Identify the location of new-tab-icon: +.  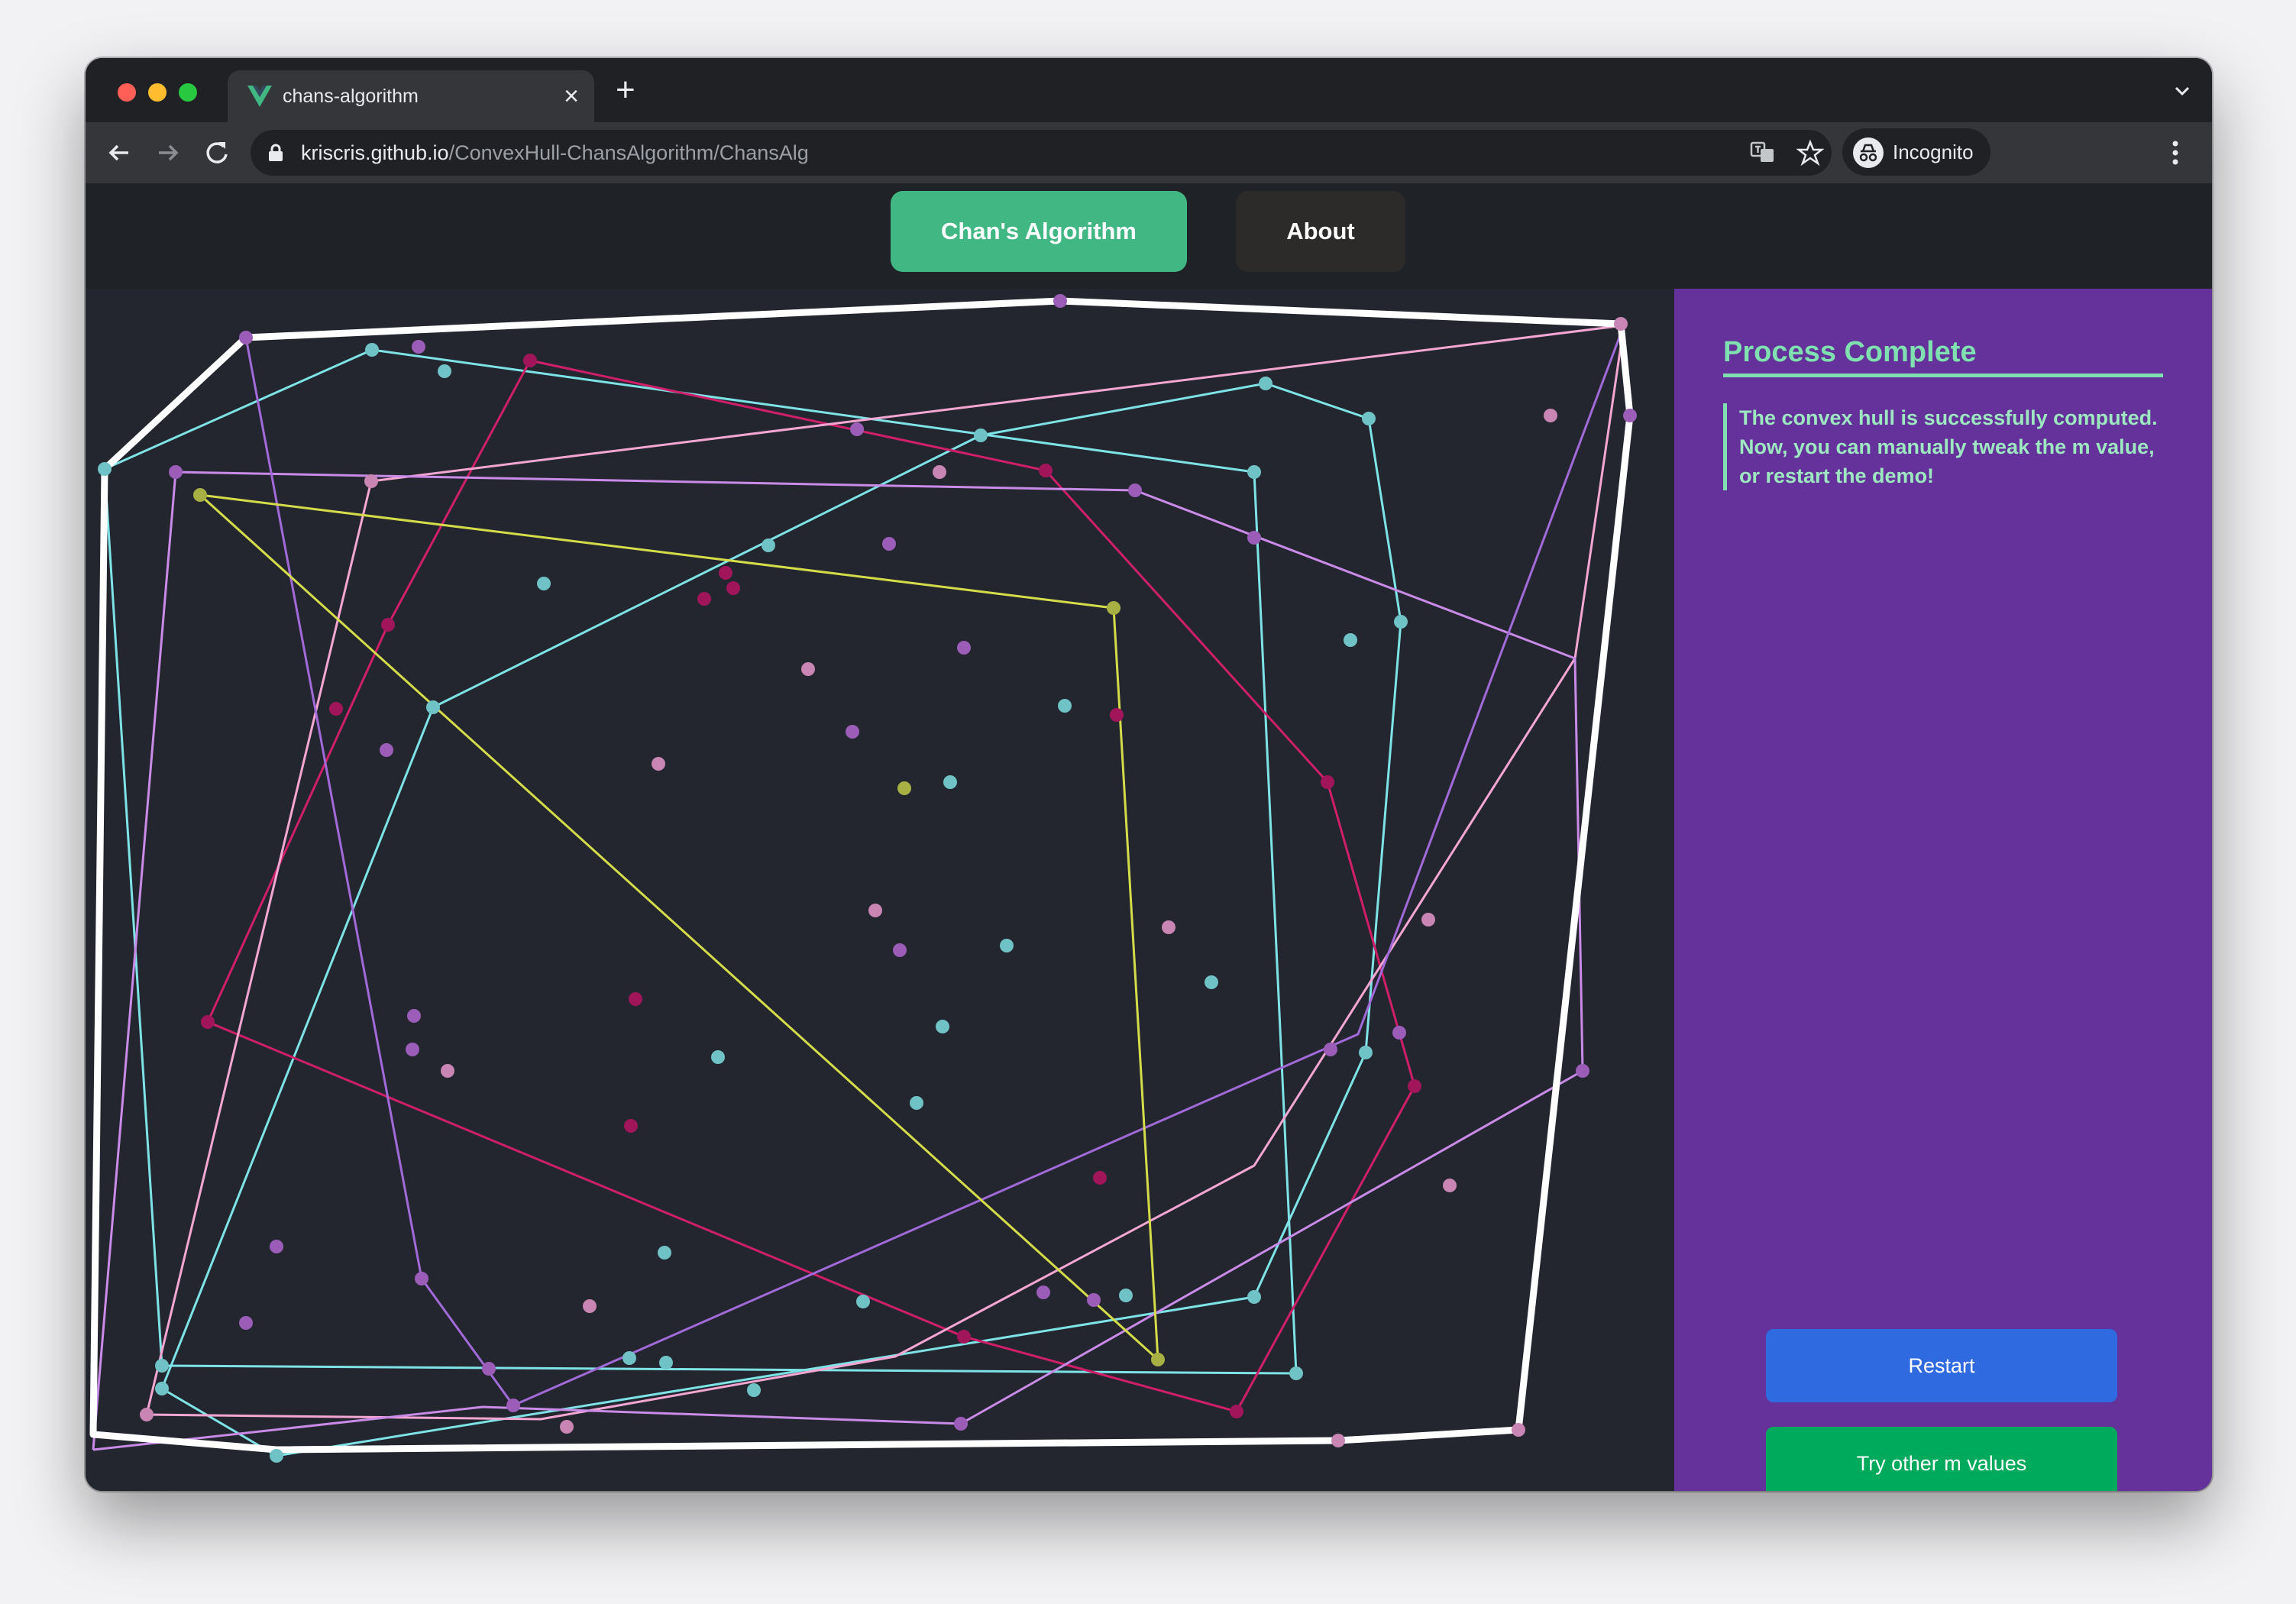
(625, 90).